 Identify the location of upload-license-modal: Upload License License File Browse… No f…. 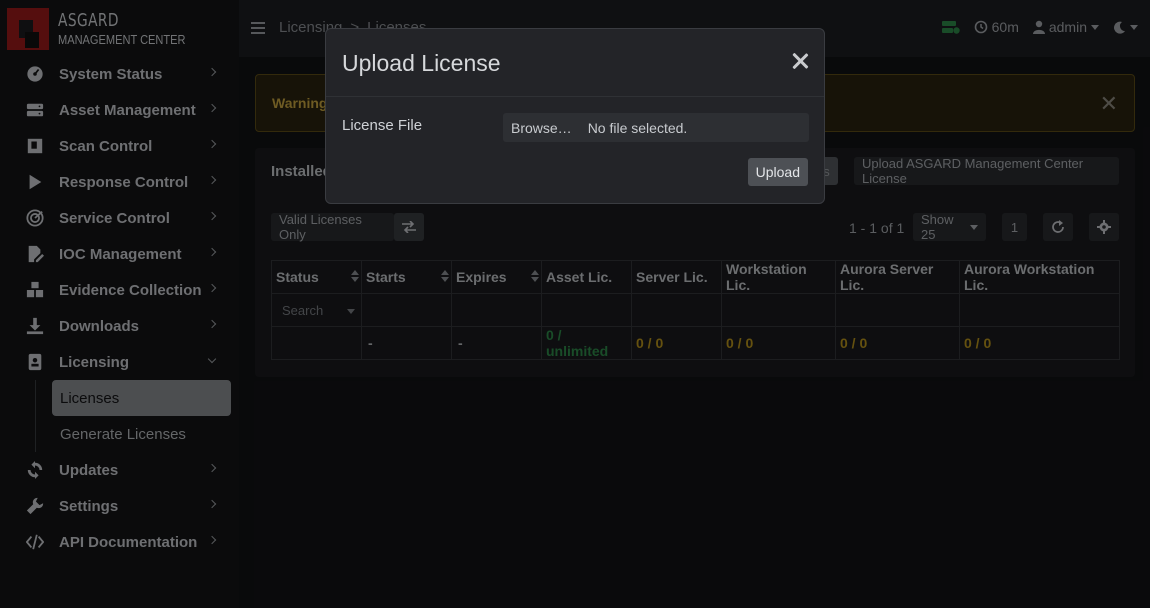
(575, 116).